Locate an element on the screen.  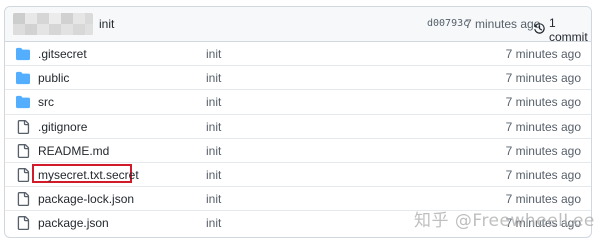
file-name-link: public is located at coordinates (53, 78).